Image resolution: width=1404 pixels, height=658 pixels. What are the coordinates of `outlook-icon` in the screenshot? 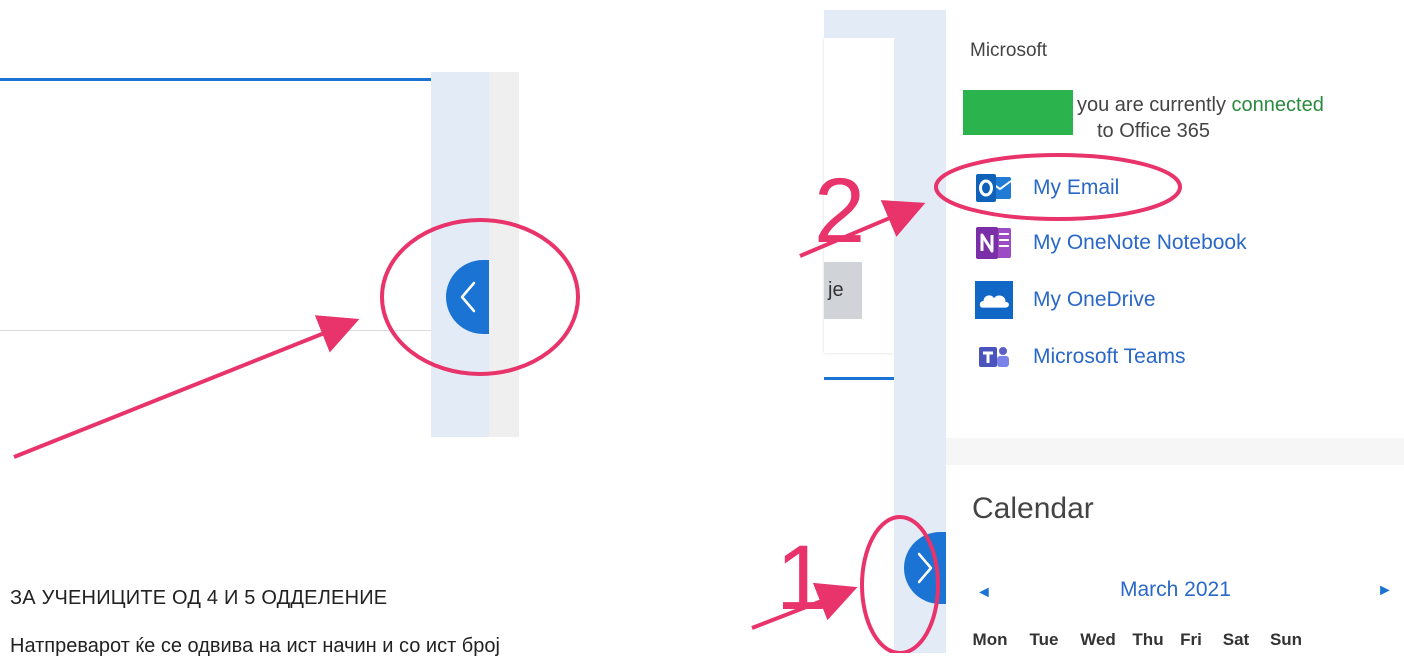 It's located at (994, 188).